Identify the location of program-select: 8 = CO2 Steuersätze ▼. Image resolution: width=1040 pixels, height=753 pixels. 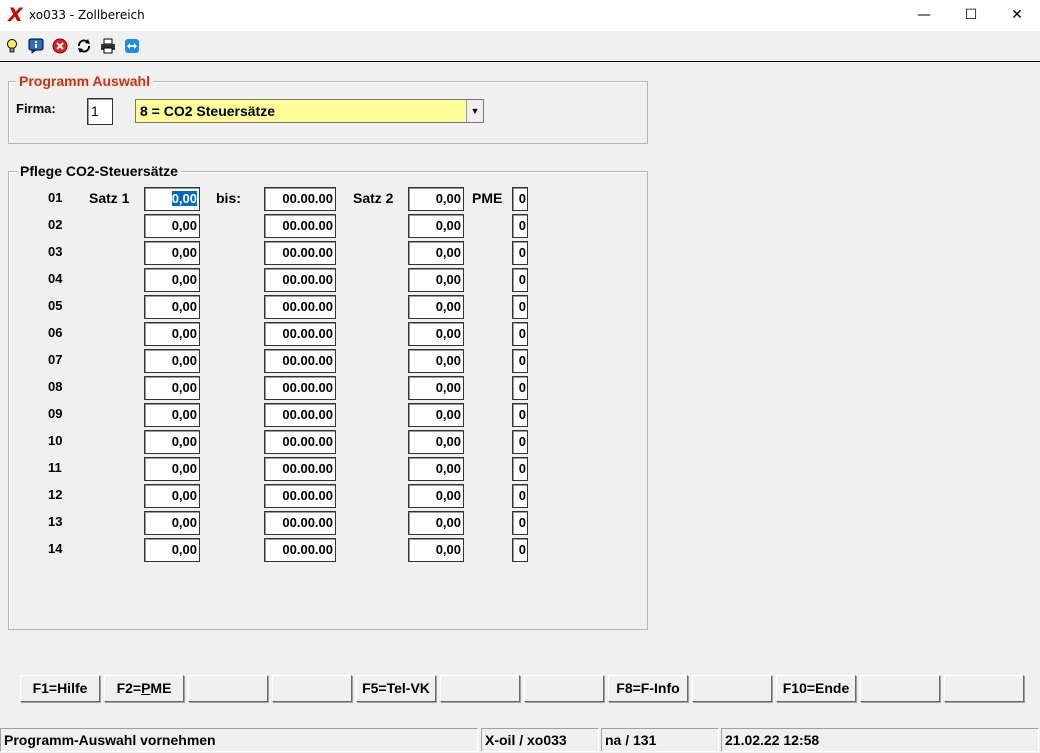
(309, 111).